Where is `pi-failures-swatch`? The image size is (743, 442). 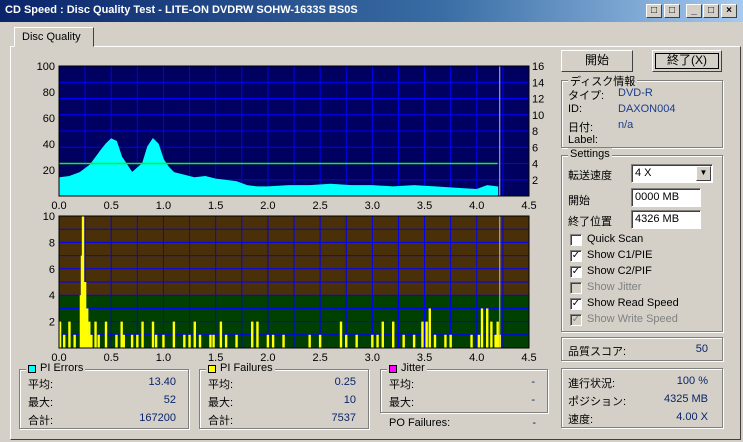
pi-failures-swatch is located at coordinates (212, 369).